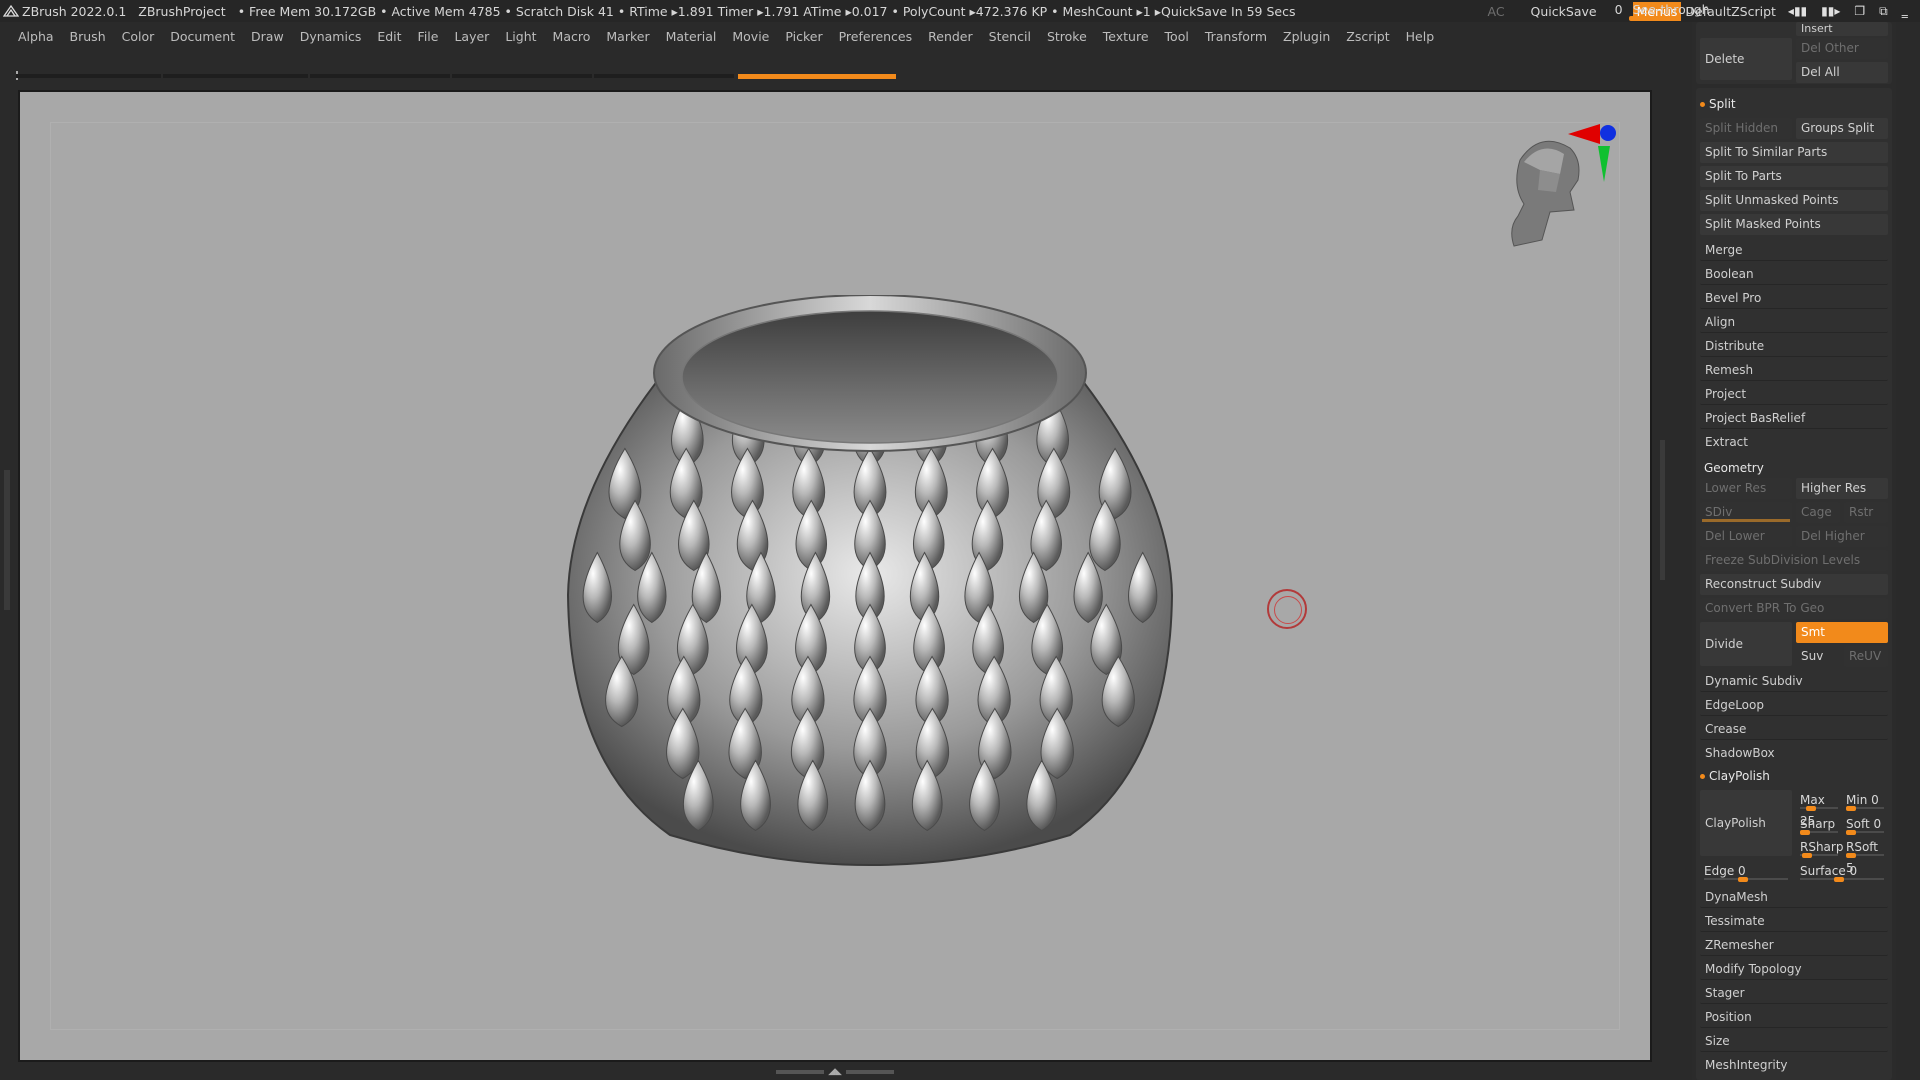 The image size is (1920, 1080). What do you see at coordinates (1236, 36) in the screenshot?
I see `menu-transform: Transform` at bounding box center [1236, 36].